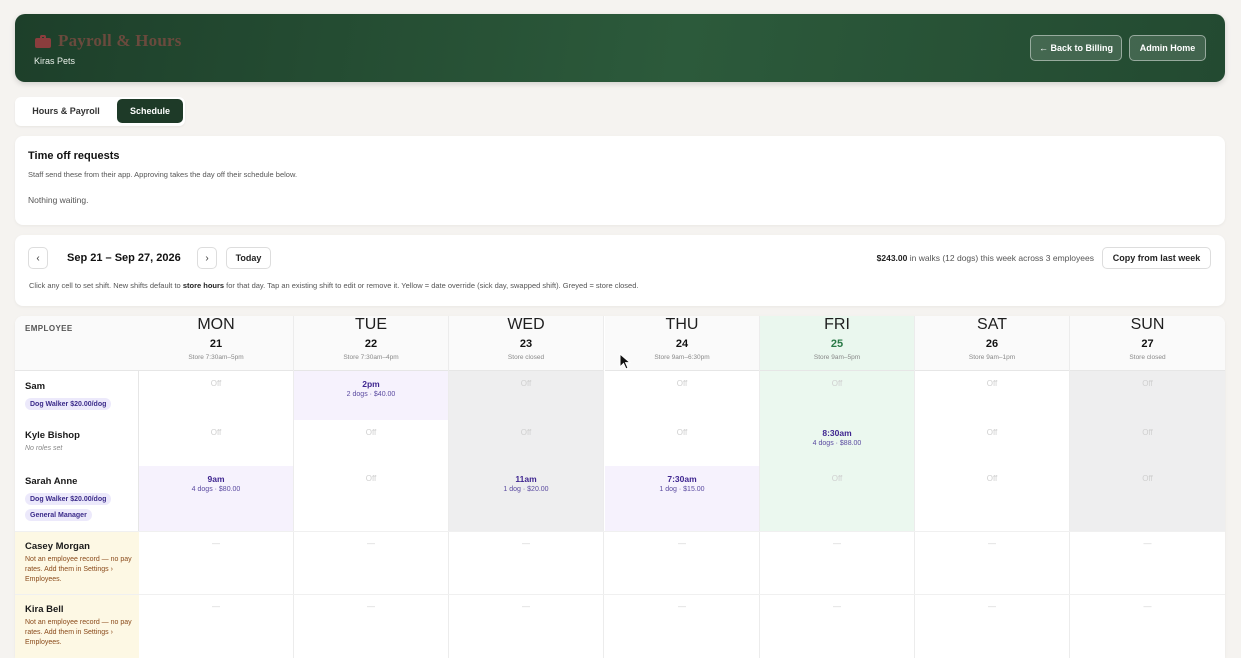 The image size is (1241, 658). I want to click on day-header: MON 21 Store 7:30am–5pm, so click(216, 343).